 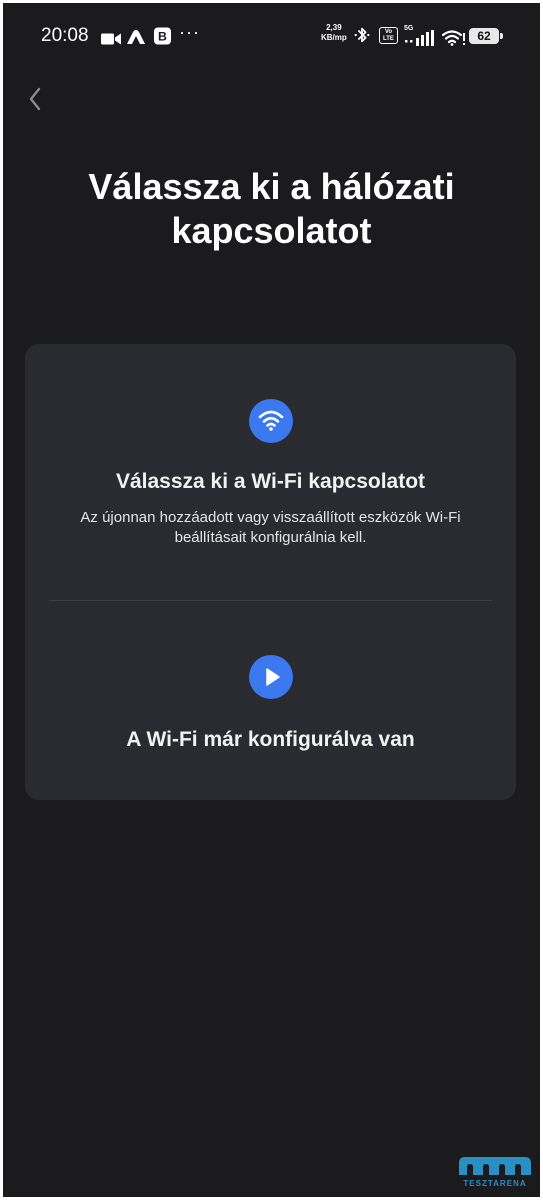 I want to click on battery-icon: 62, so click(x=484, y=36).